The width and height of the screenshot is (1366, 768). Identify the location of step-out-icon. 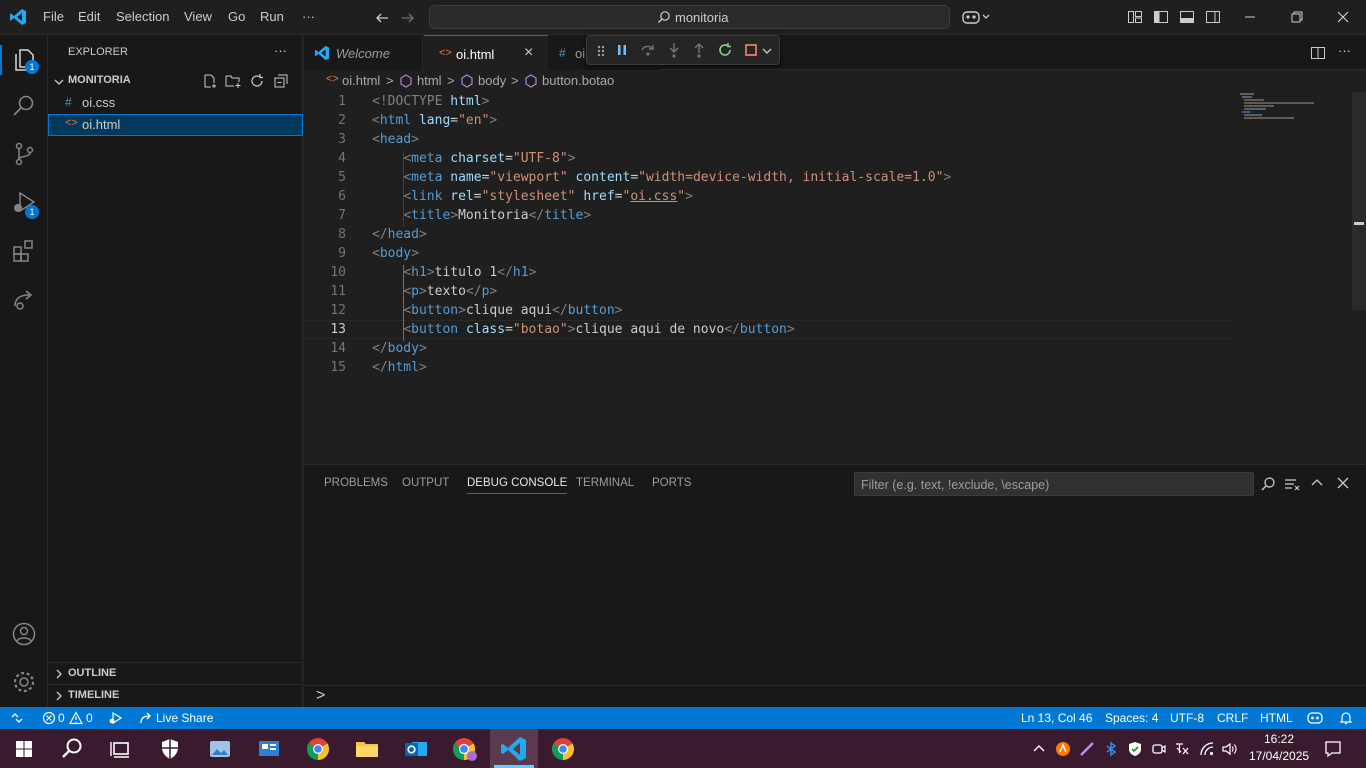
(699, 50).